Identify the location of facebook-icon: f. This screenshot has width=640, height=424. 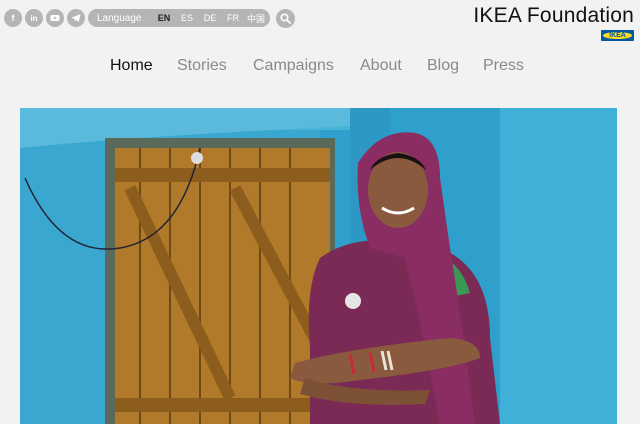
(13, 18).